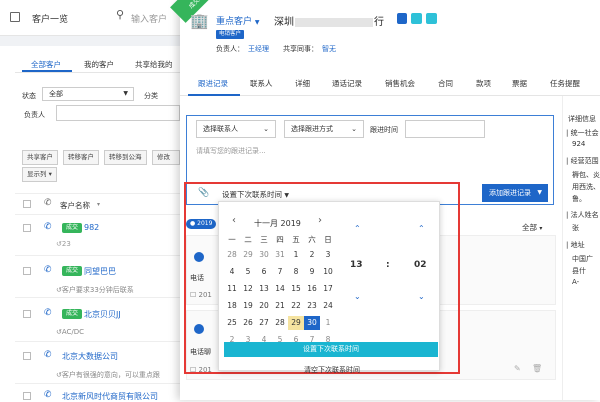 This screenshot has width=600, height=402. What do you see at coordinates (99, 64) in the screenshot?
I see `tab-my-customers: 我的客户` at bounding box center [99, 64].